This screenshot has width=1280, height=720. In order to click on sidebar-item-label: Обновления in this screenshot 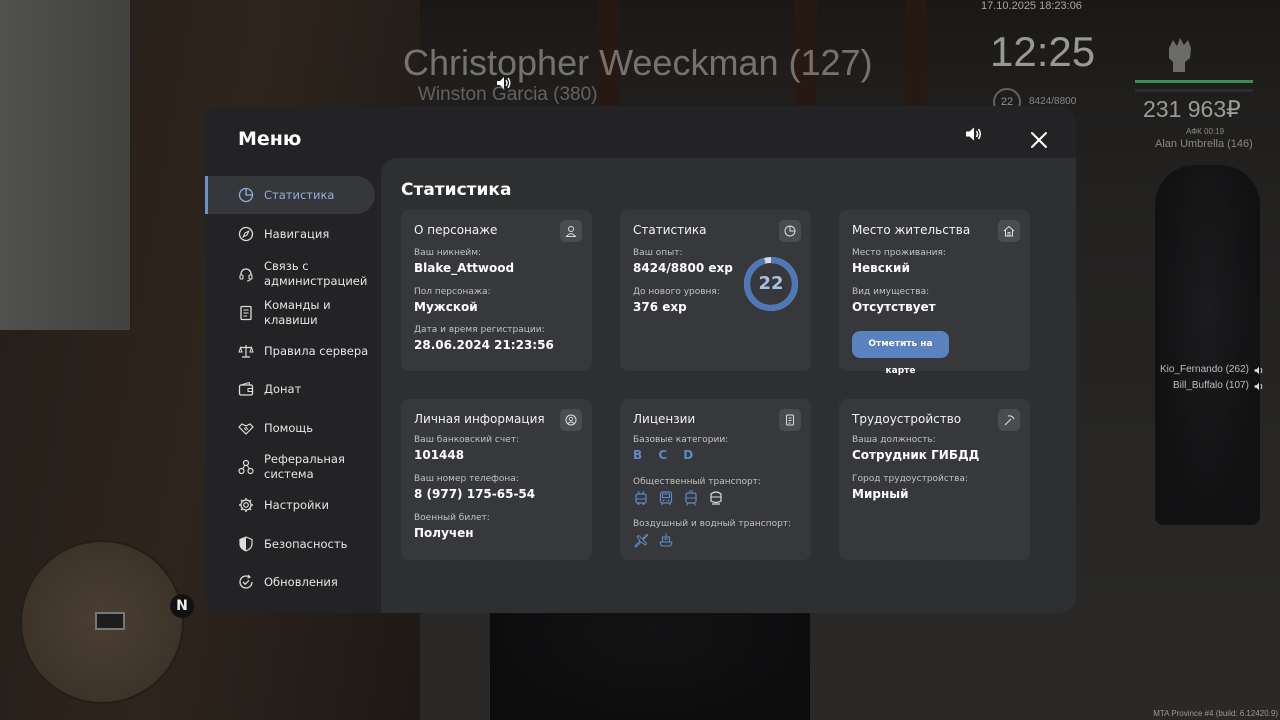, I will do `click(301, 581)`.